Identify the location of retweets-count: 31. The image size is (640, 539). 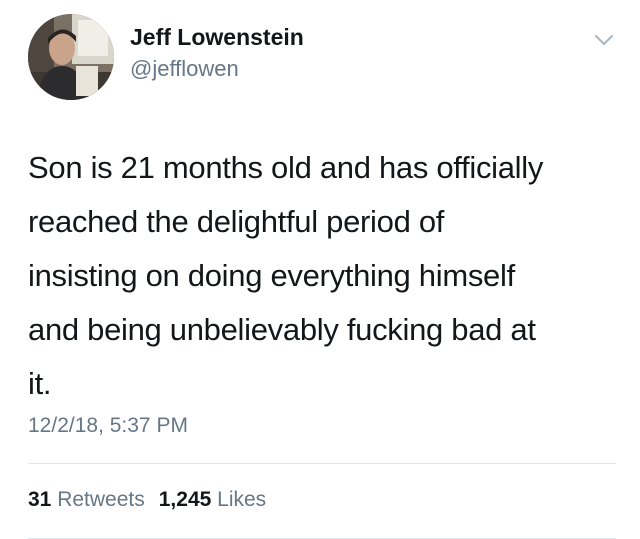
(40, 499).